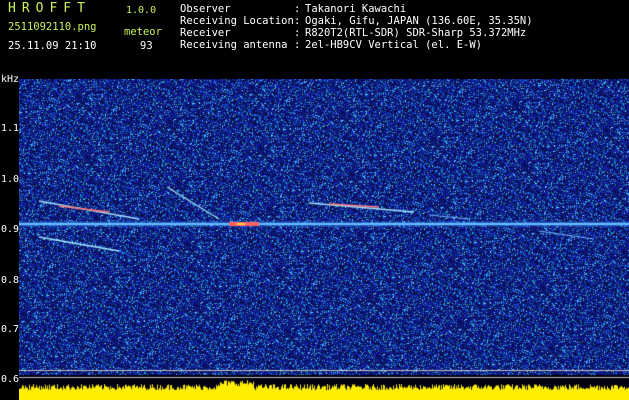  Describe the element at coordinates (49, 8) in the screenshot. I see `app-title: HROFFT` at that location.